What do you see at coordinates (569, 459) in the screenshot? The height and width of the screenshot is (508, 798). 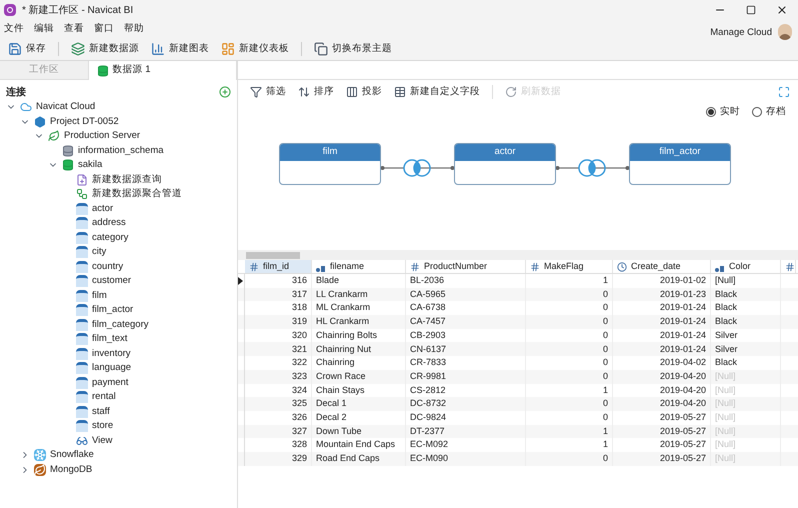 I see `table-cell: 0` at bounding box center [569, 459].